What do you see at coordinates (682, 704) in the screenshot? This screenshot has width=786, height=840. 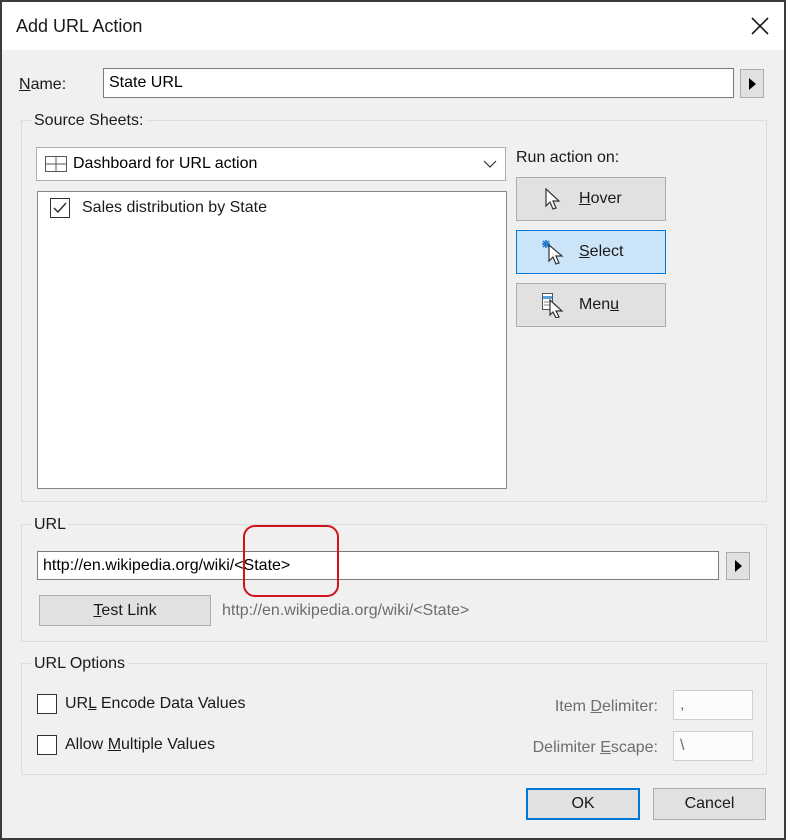 I see `item-delimiter-value: ,` at bounding box center [682, 704].